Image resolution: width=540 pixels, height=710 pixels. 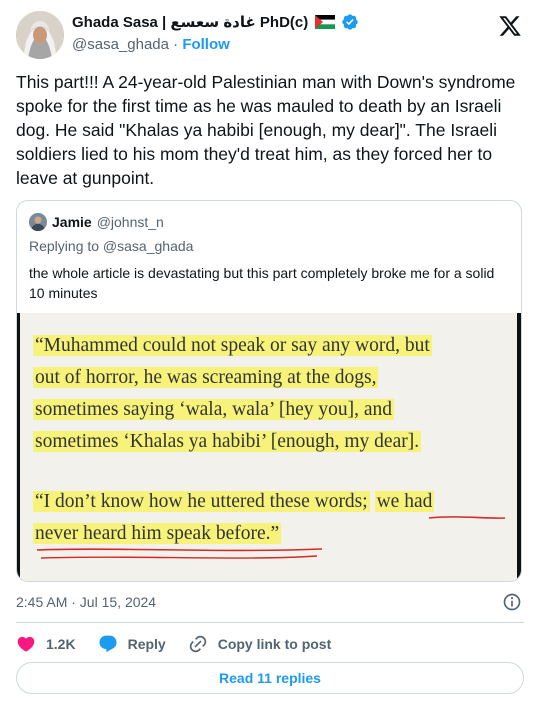 What do you see at coordinates (190, 22) in the screenshot?
I see `author-display-name: Ghada Sasa | غادة سعسع PhD(c)` at bounding box center [190, 22].